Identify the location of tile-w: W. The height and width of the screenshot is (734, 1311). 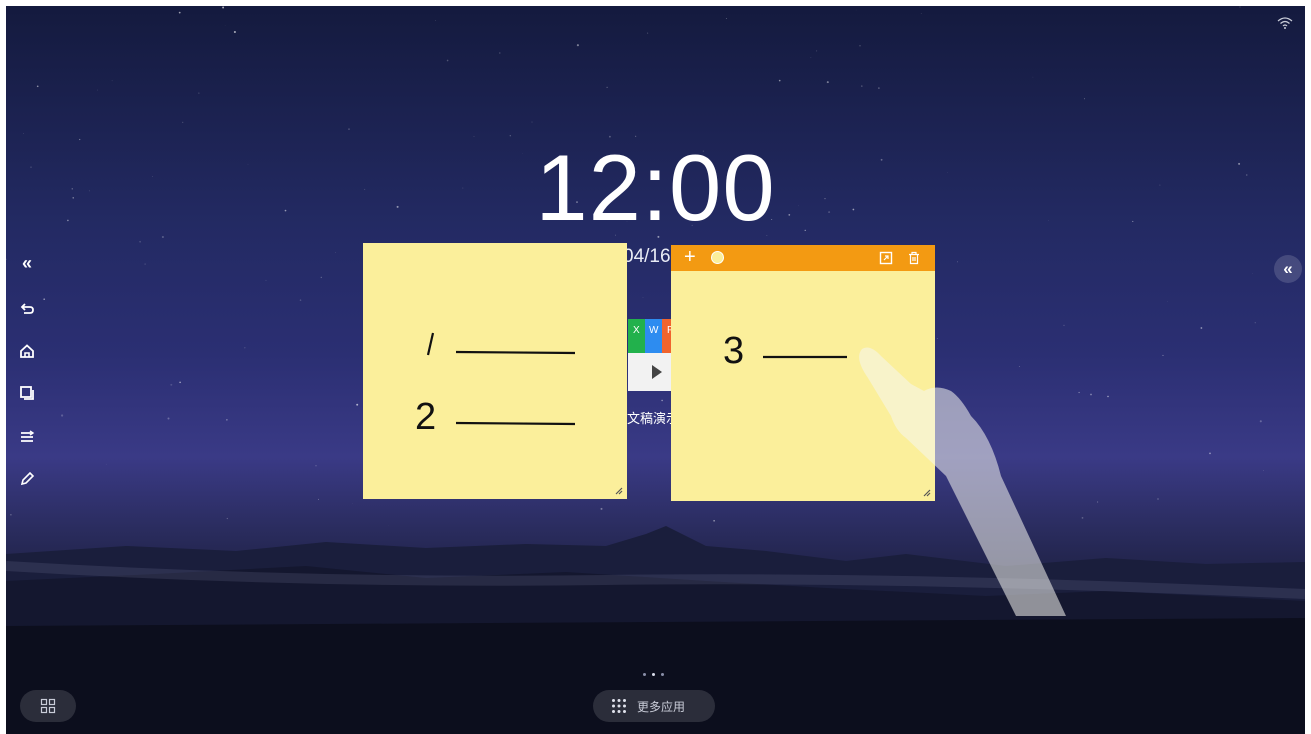
(654, 330).